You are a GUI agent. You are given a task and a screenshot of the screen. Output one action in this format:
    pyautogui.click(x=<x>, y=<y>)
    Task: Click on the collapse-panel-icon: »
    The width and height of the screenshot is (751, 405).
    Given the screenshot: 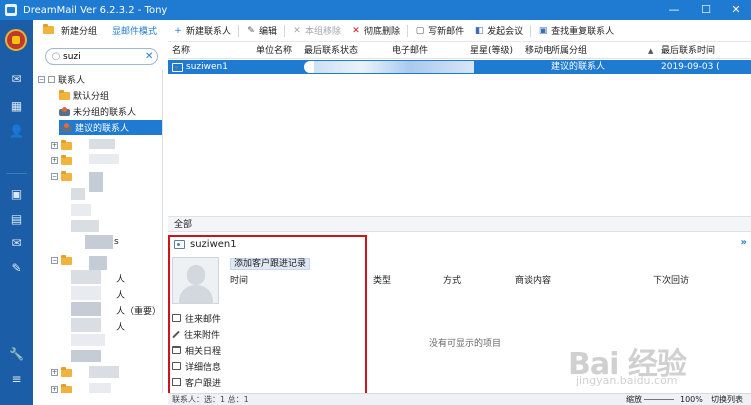 What is the action you would take?
    pyautogui.click(x=744, y=242)
    